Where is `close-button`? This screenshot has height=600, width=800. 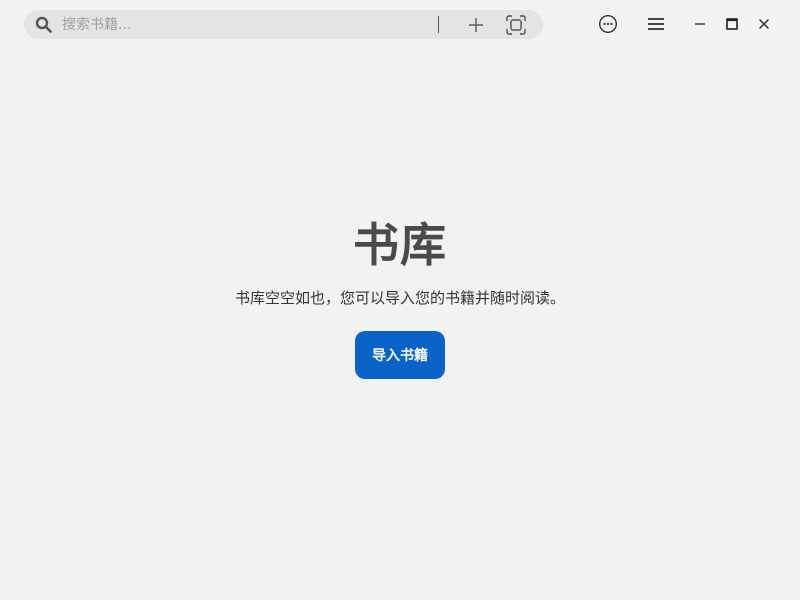 close-button is located at coordinates (764, 24).